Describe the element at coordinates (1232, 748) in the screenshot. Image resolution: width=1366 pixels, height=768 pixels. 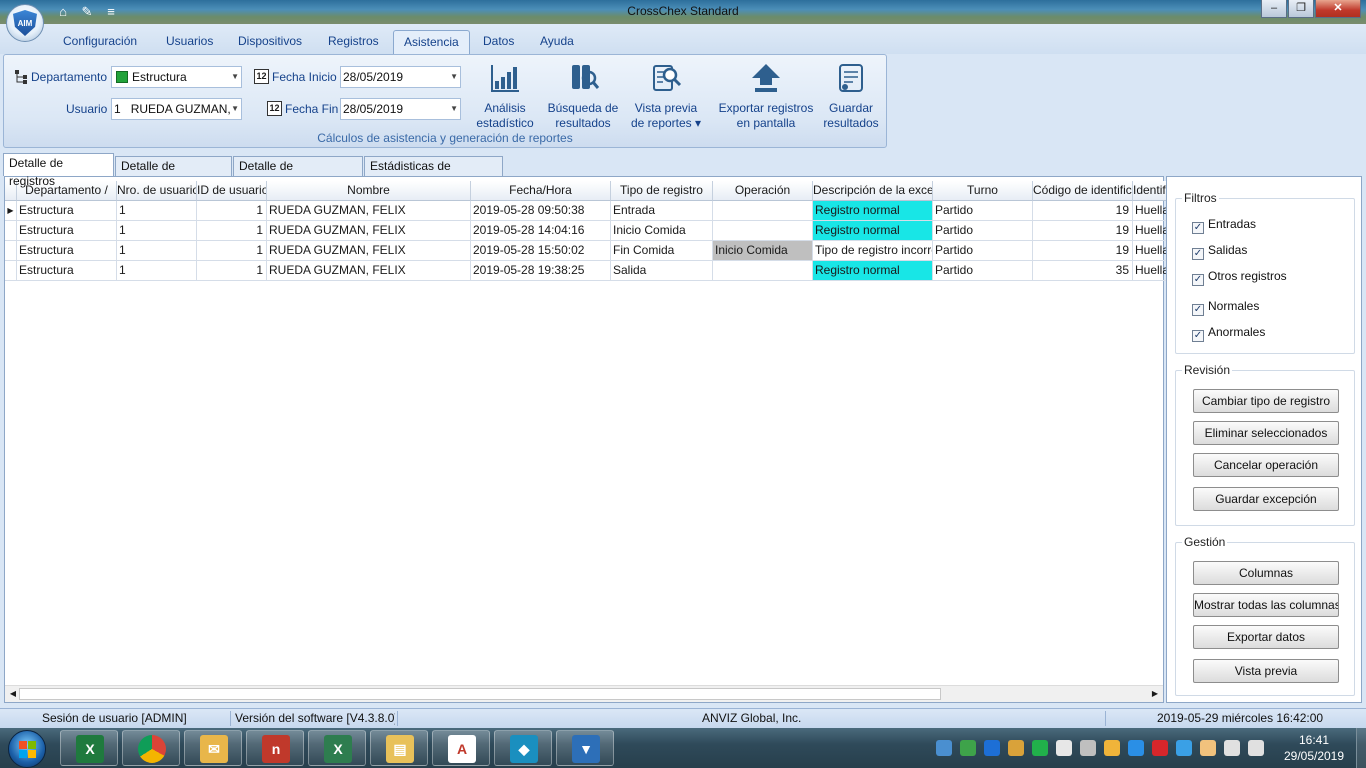
I see `tray-network-icon` at that location.